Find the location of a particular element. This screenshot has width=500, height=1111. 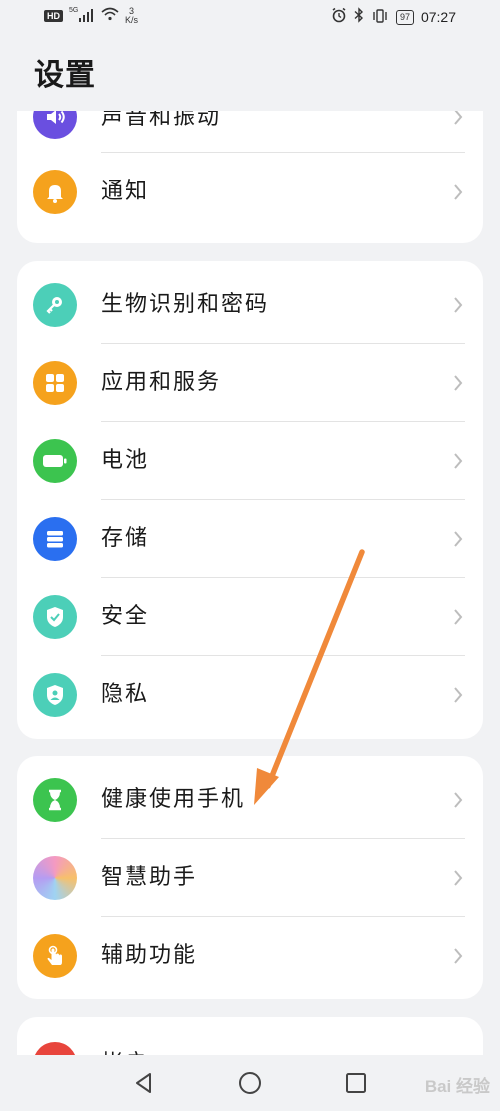

status-left: HD 5G 3 K/s is located at coordinates (91, 15).